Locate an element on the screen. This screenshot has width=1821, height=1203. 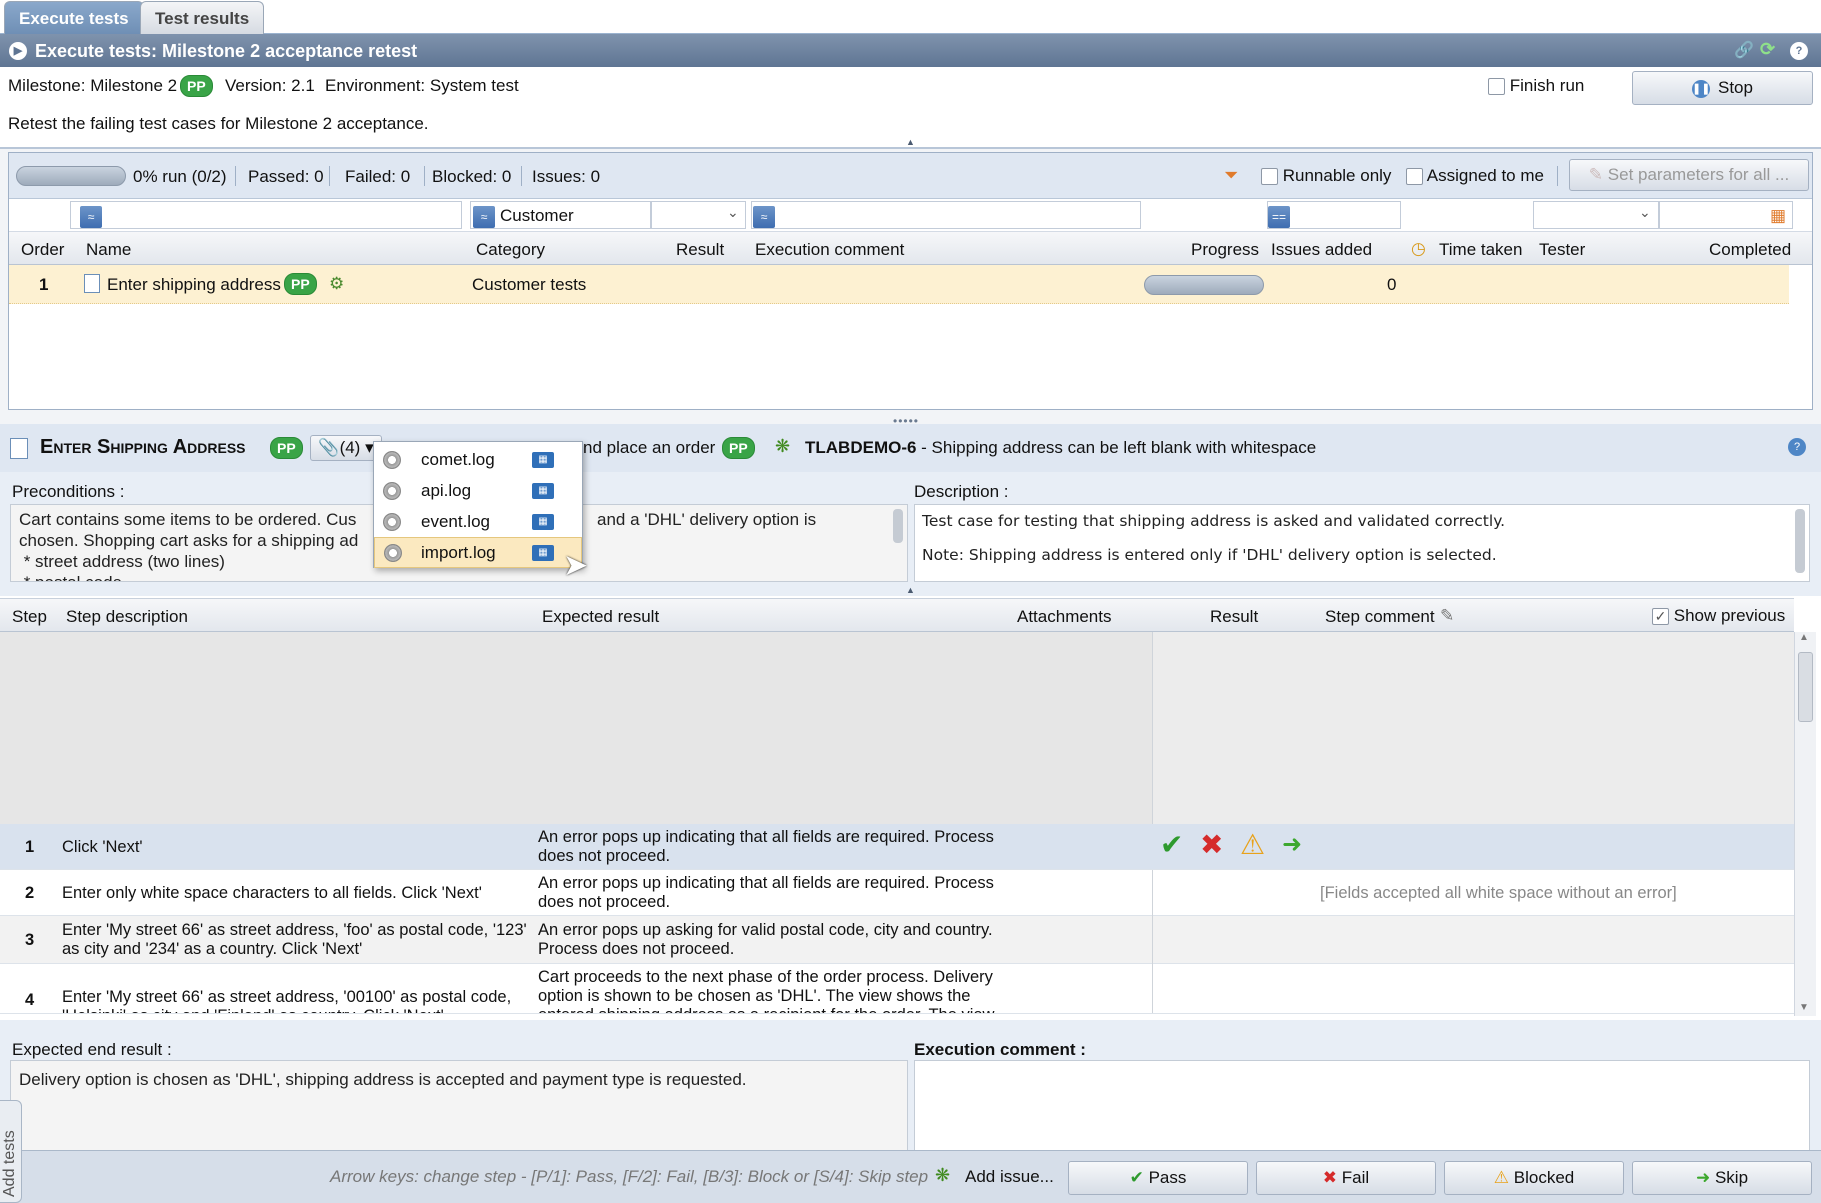
col-issues-added: Issues added is located at coordinates (1321, 250).